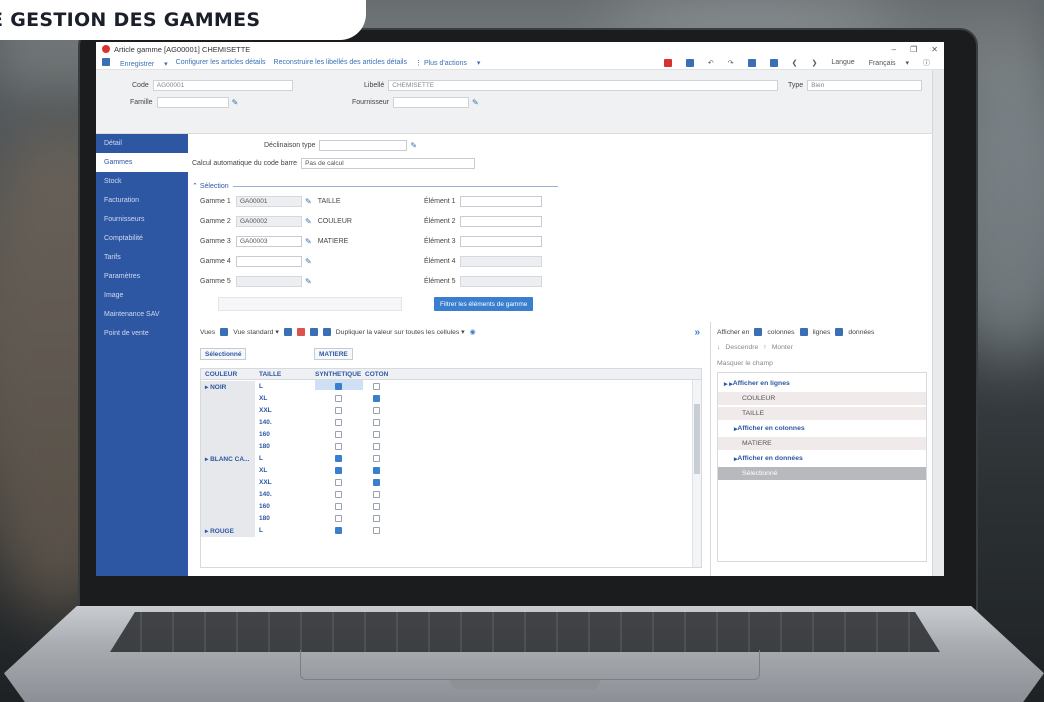 This screenshot has height=702, width=1044. I want to click on sidebar-item-facturation: Facturation, so click(142, 200).